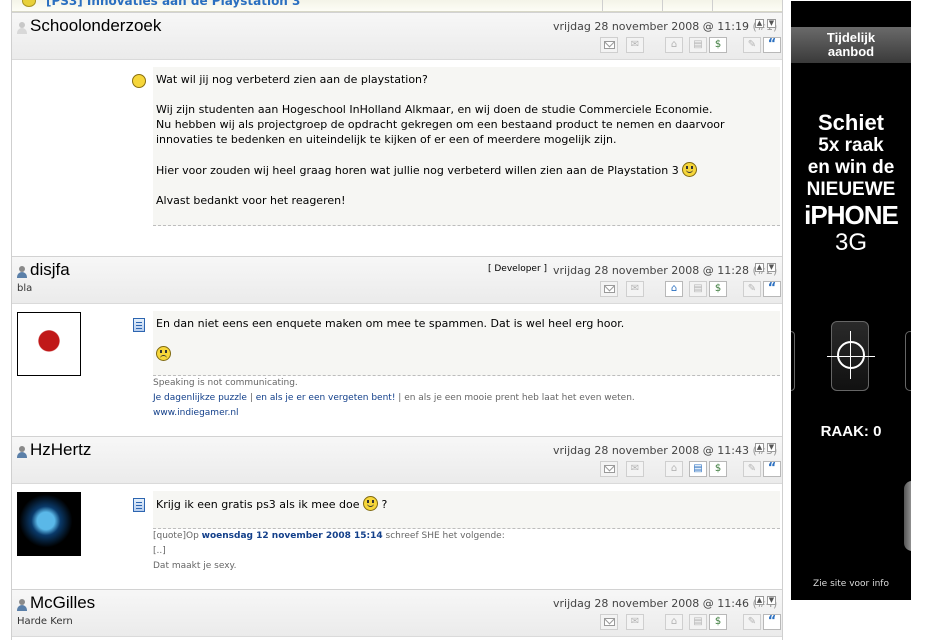 The height and width of the screenshot is (640, 938). I want to click on message-paragraph, so click(468, 354).